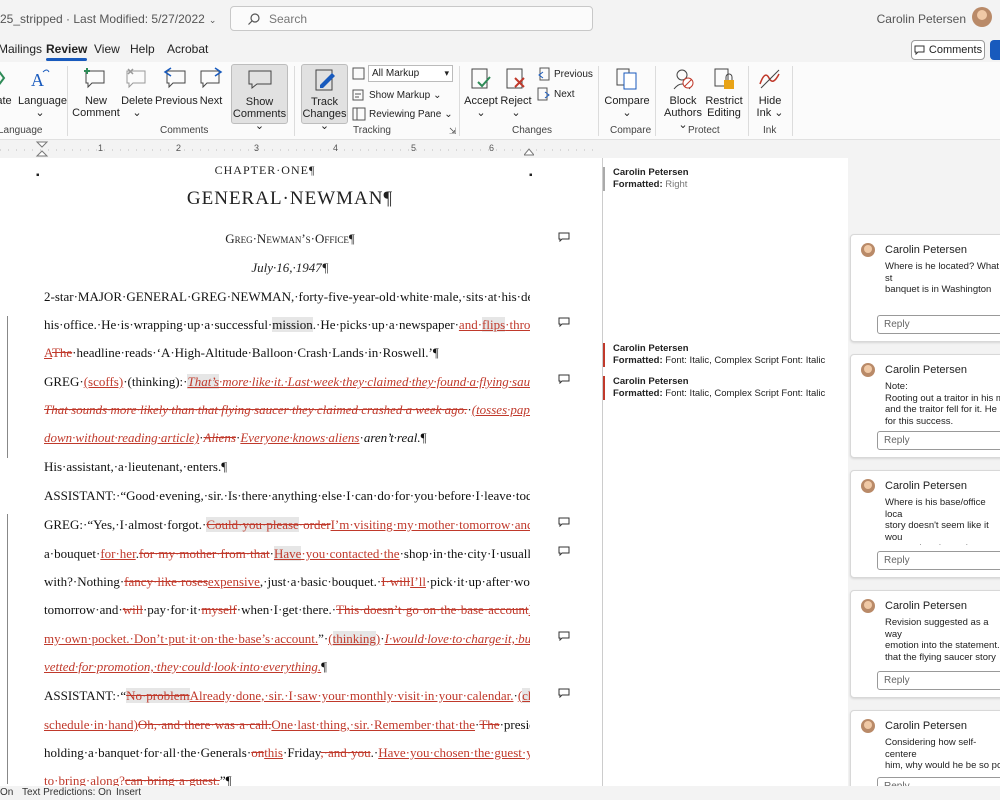  Describe the element at coordinates (265, 170) in the screenshot. I see `chapter-heading: CHAPTER·ONE¶` at that location.